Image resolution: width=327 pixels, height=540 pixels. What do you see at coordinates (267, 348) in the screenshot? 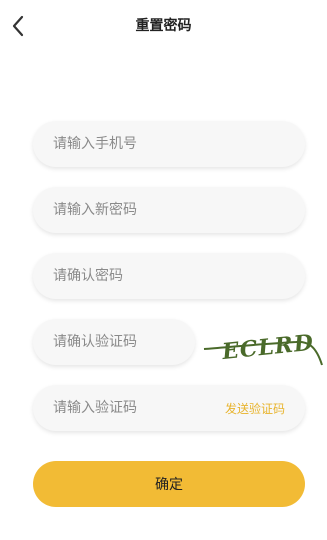
I see `captcha-text: ECLRD` at bounding box center [267, 348].